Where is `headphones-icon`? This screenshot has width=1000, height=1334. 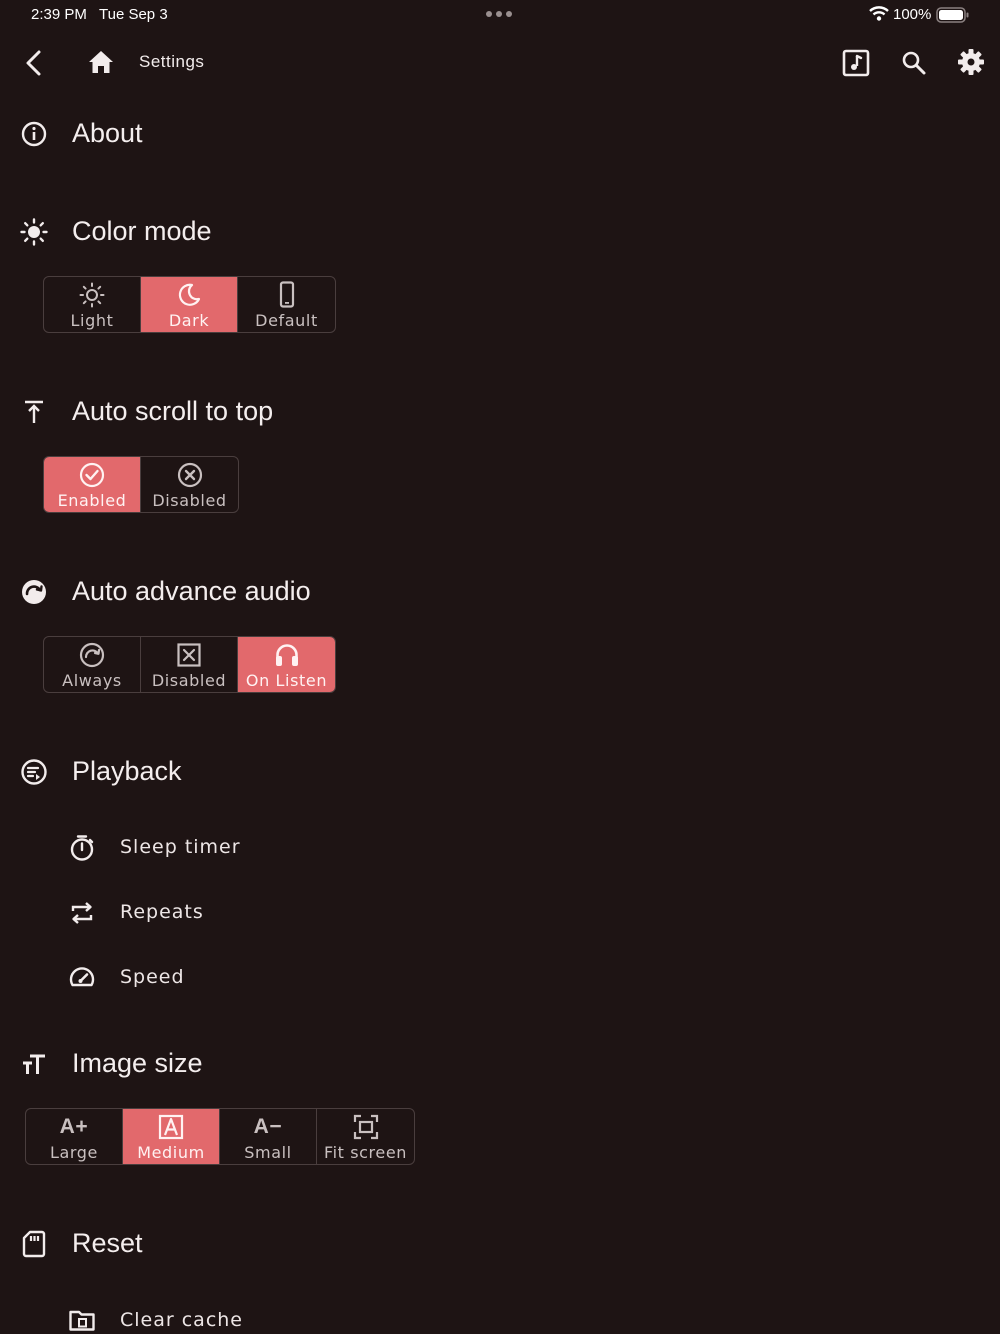
headphones-icon is located at coordinates (286, 655).